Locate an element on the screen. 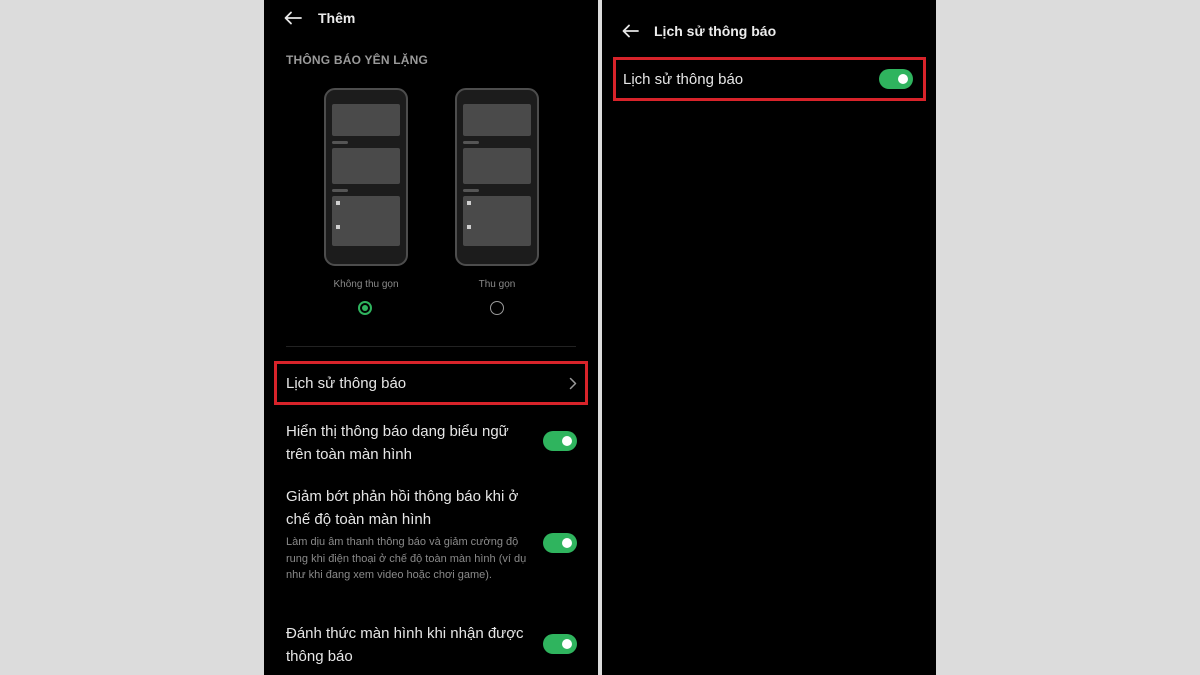 The width and height of the screenshot is (1200, 675). wake-screen-toggle is located at coordinates (560, 644).